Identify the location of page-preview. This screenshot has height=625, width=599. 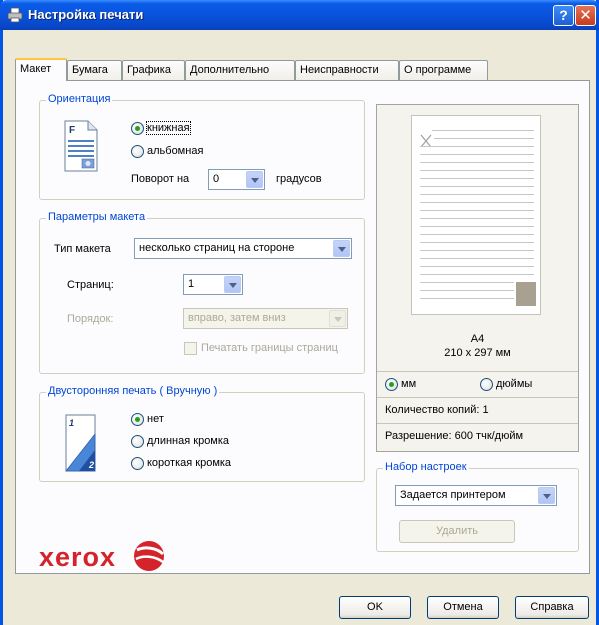
(476, 215).